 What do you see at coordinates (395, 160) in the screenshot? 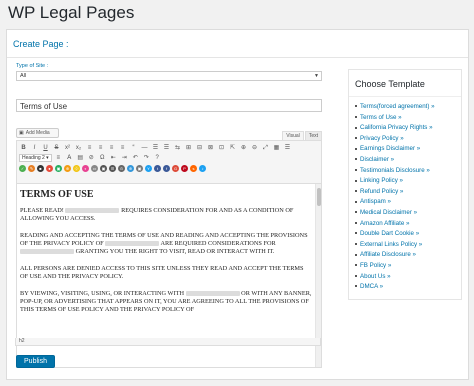
I see `template-link: Disclaimer »` at bounding box center [395, 160].